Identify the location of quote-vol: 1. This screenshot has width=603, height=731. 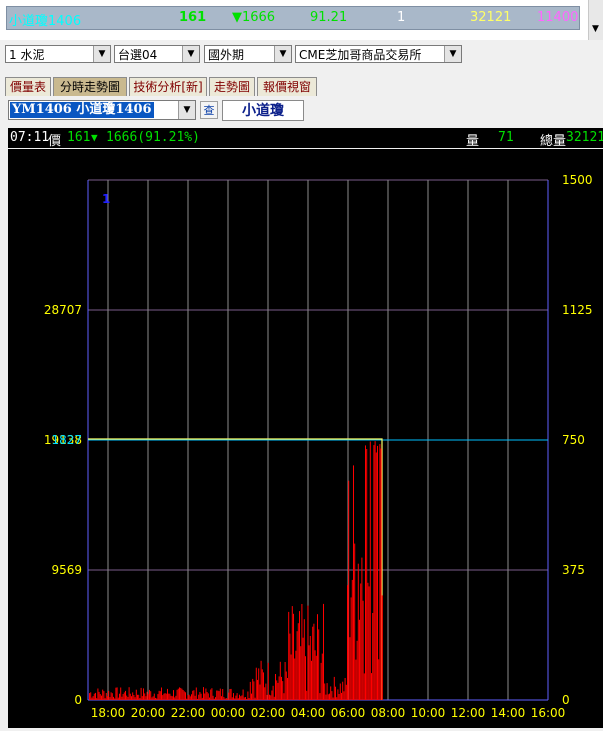
(401, 17).